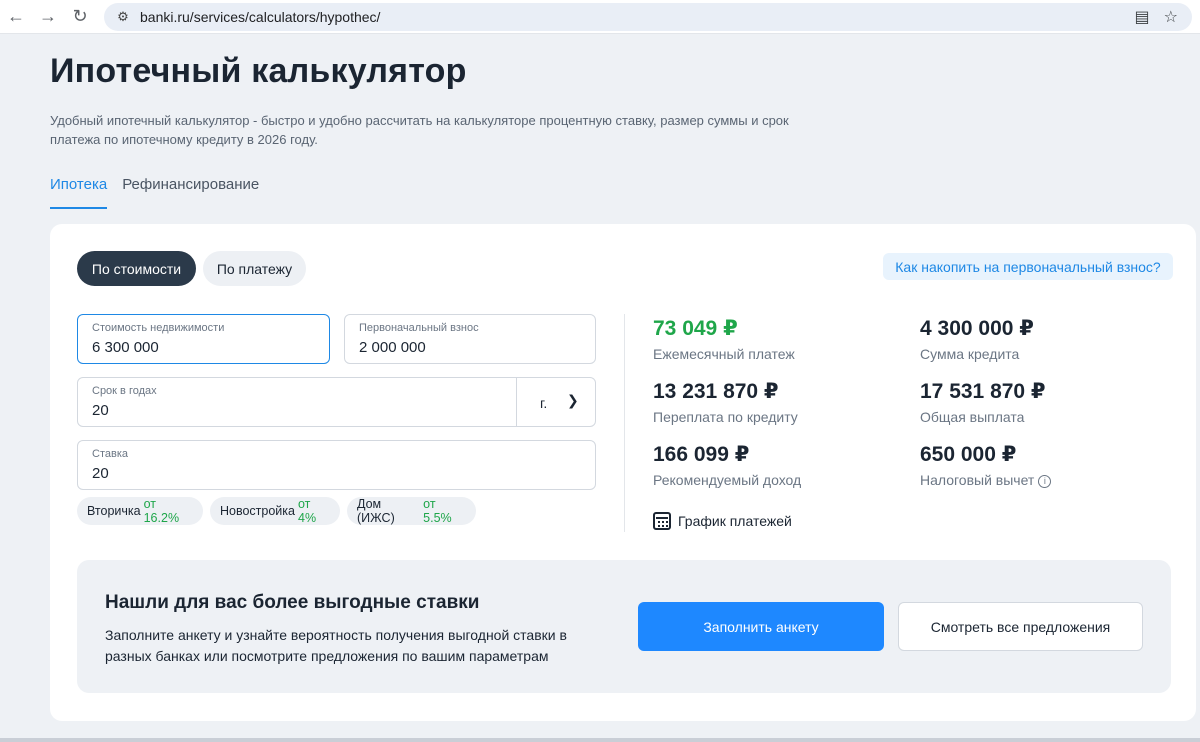  Describe the element at coordinates (716, 391) in the screenshot. I see `overpayment-value: 13 231 870 ₽` at that location.